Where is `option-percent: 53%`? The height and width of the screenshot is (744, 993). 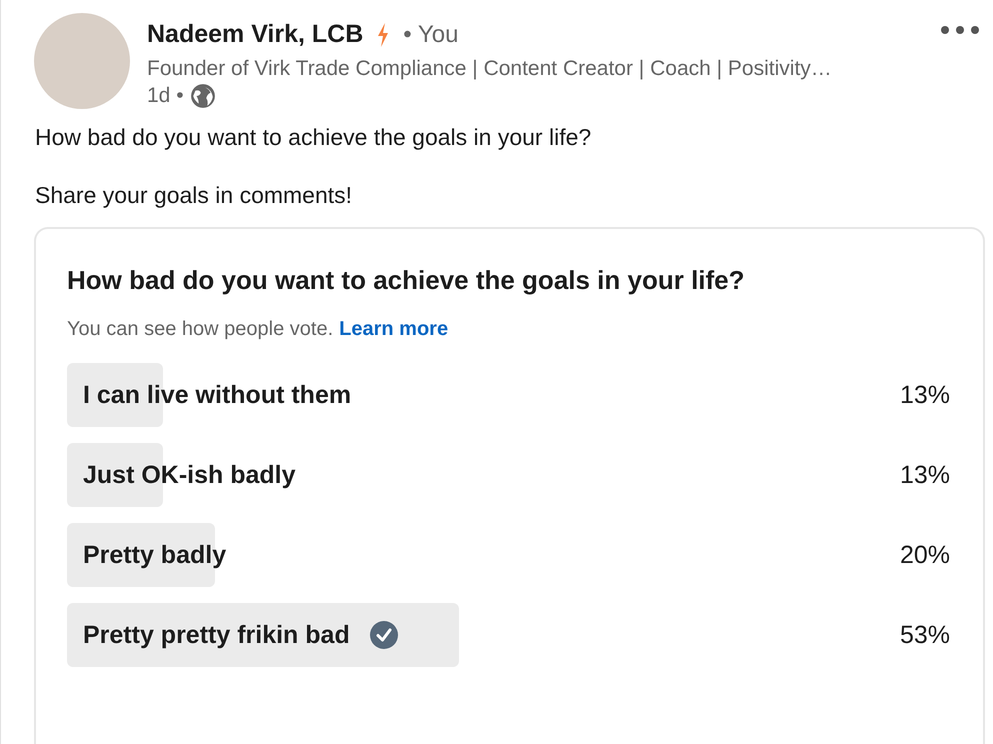
option-percent: 53% is located at coordinates (925, 635).